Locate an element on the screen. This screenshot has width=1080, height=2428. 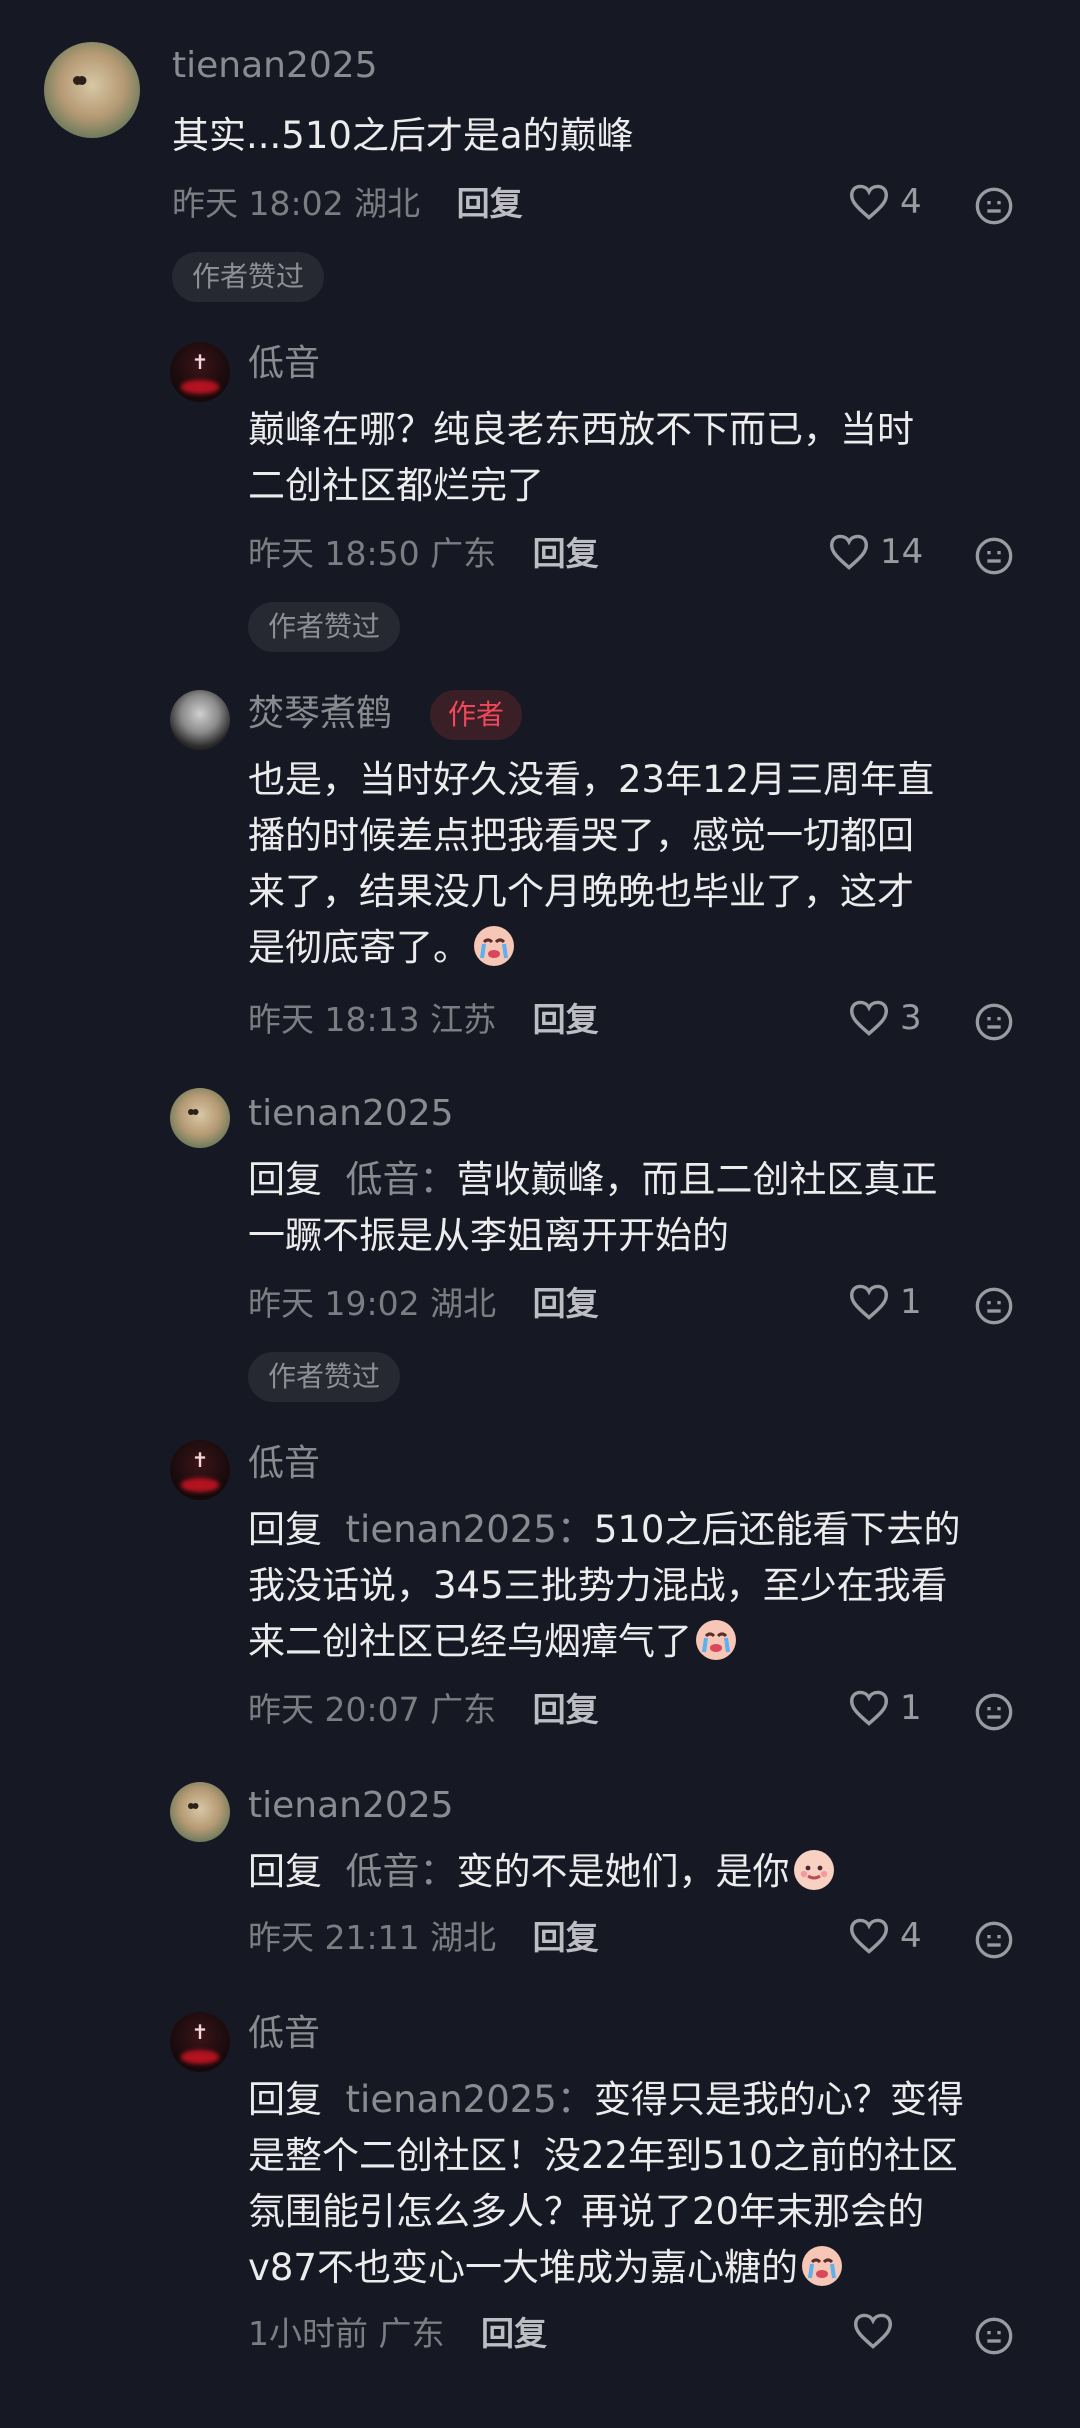
comment-text: 回复 低音：营收巅峰，而且二创社区真正 一蹶不振是从李姐离开开始的 is located at coordinates (593, 1208).